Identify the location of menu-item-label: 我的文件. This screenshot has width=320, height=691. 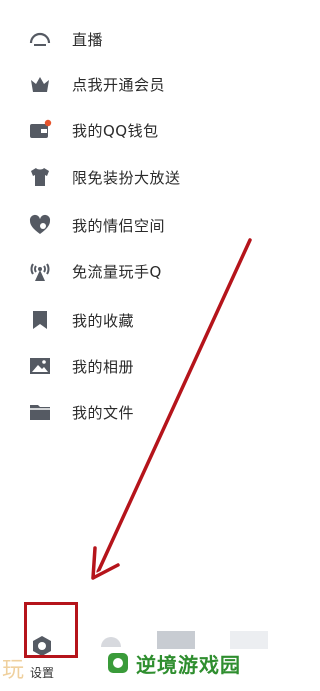
(103, 412).